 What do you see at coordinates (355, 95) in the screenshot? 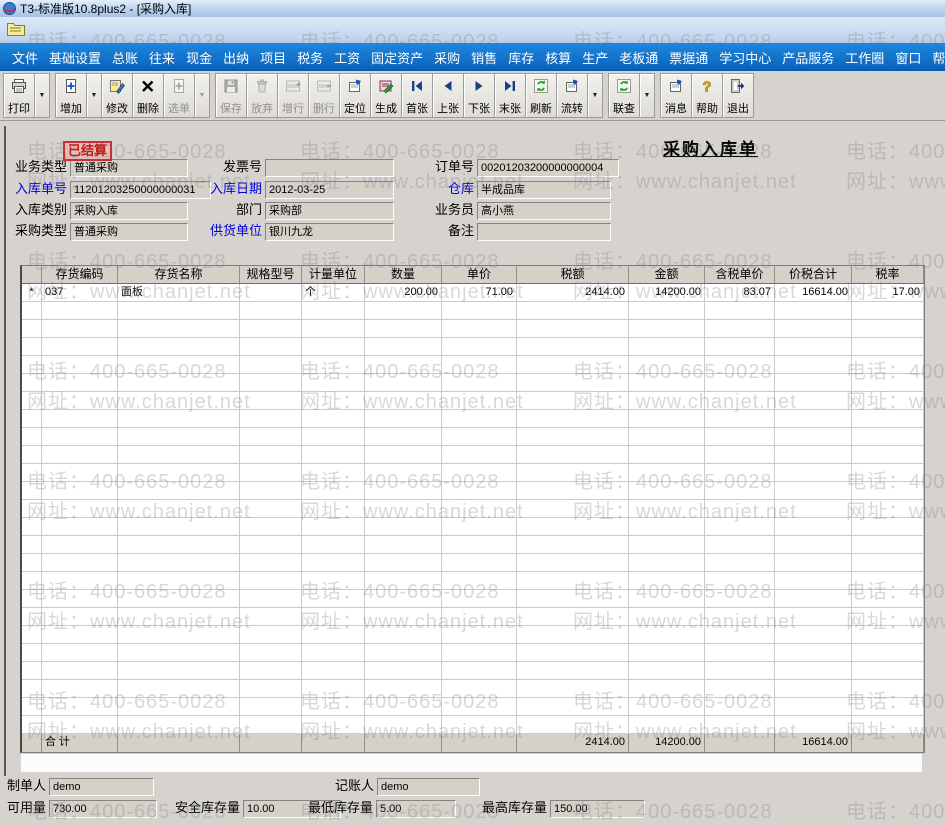
I see `toolbar-button-form-locate: 定位` at bounding box center [355, 95].